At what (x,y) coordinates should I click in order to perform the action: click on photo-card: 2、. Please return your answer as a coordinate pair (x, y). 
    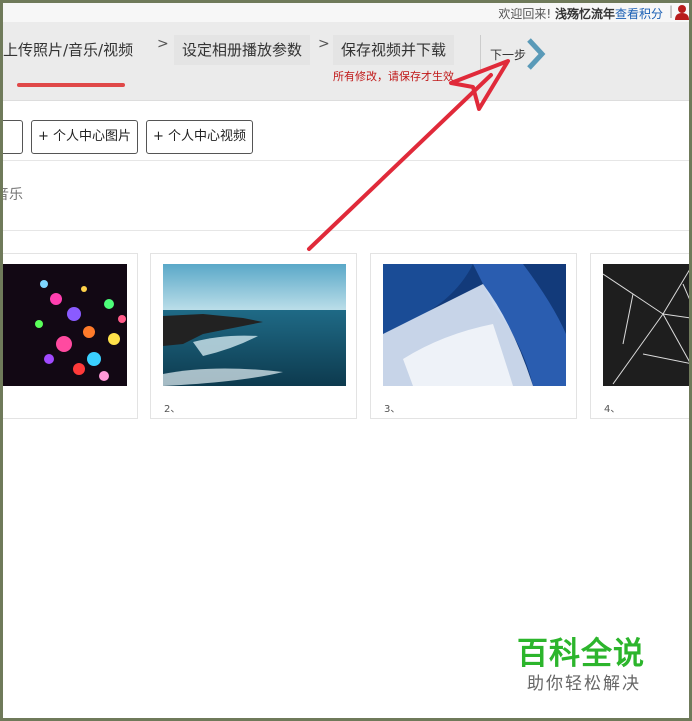
    Looking at the image, I should click on (253, 336).